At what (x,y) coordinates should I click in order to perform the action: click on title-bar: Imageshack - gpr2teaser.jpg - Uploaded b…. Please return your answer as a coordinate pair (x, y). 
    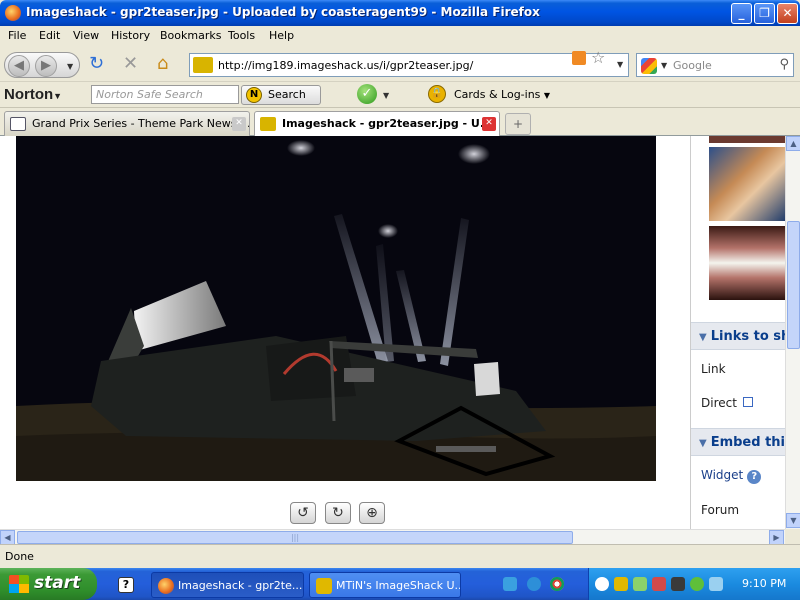
    Looking at the image, I should click on (400, 13).